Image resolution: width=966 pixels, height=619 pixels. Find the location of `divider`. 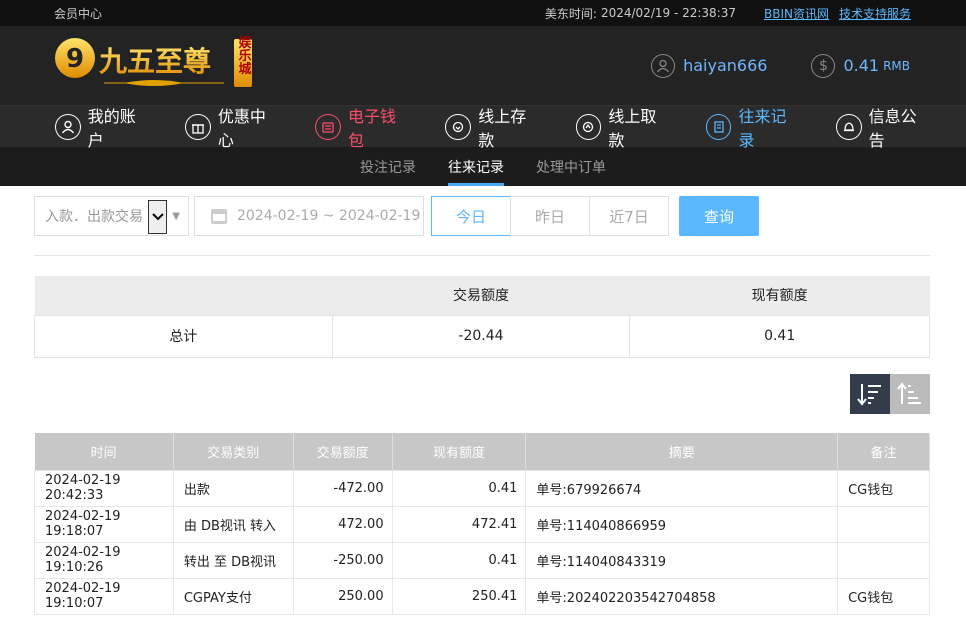

divider is located at coordinates (482, 255).